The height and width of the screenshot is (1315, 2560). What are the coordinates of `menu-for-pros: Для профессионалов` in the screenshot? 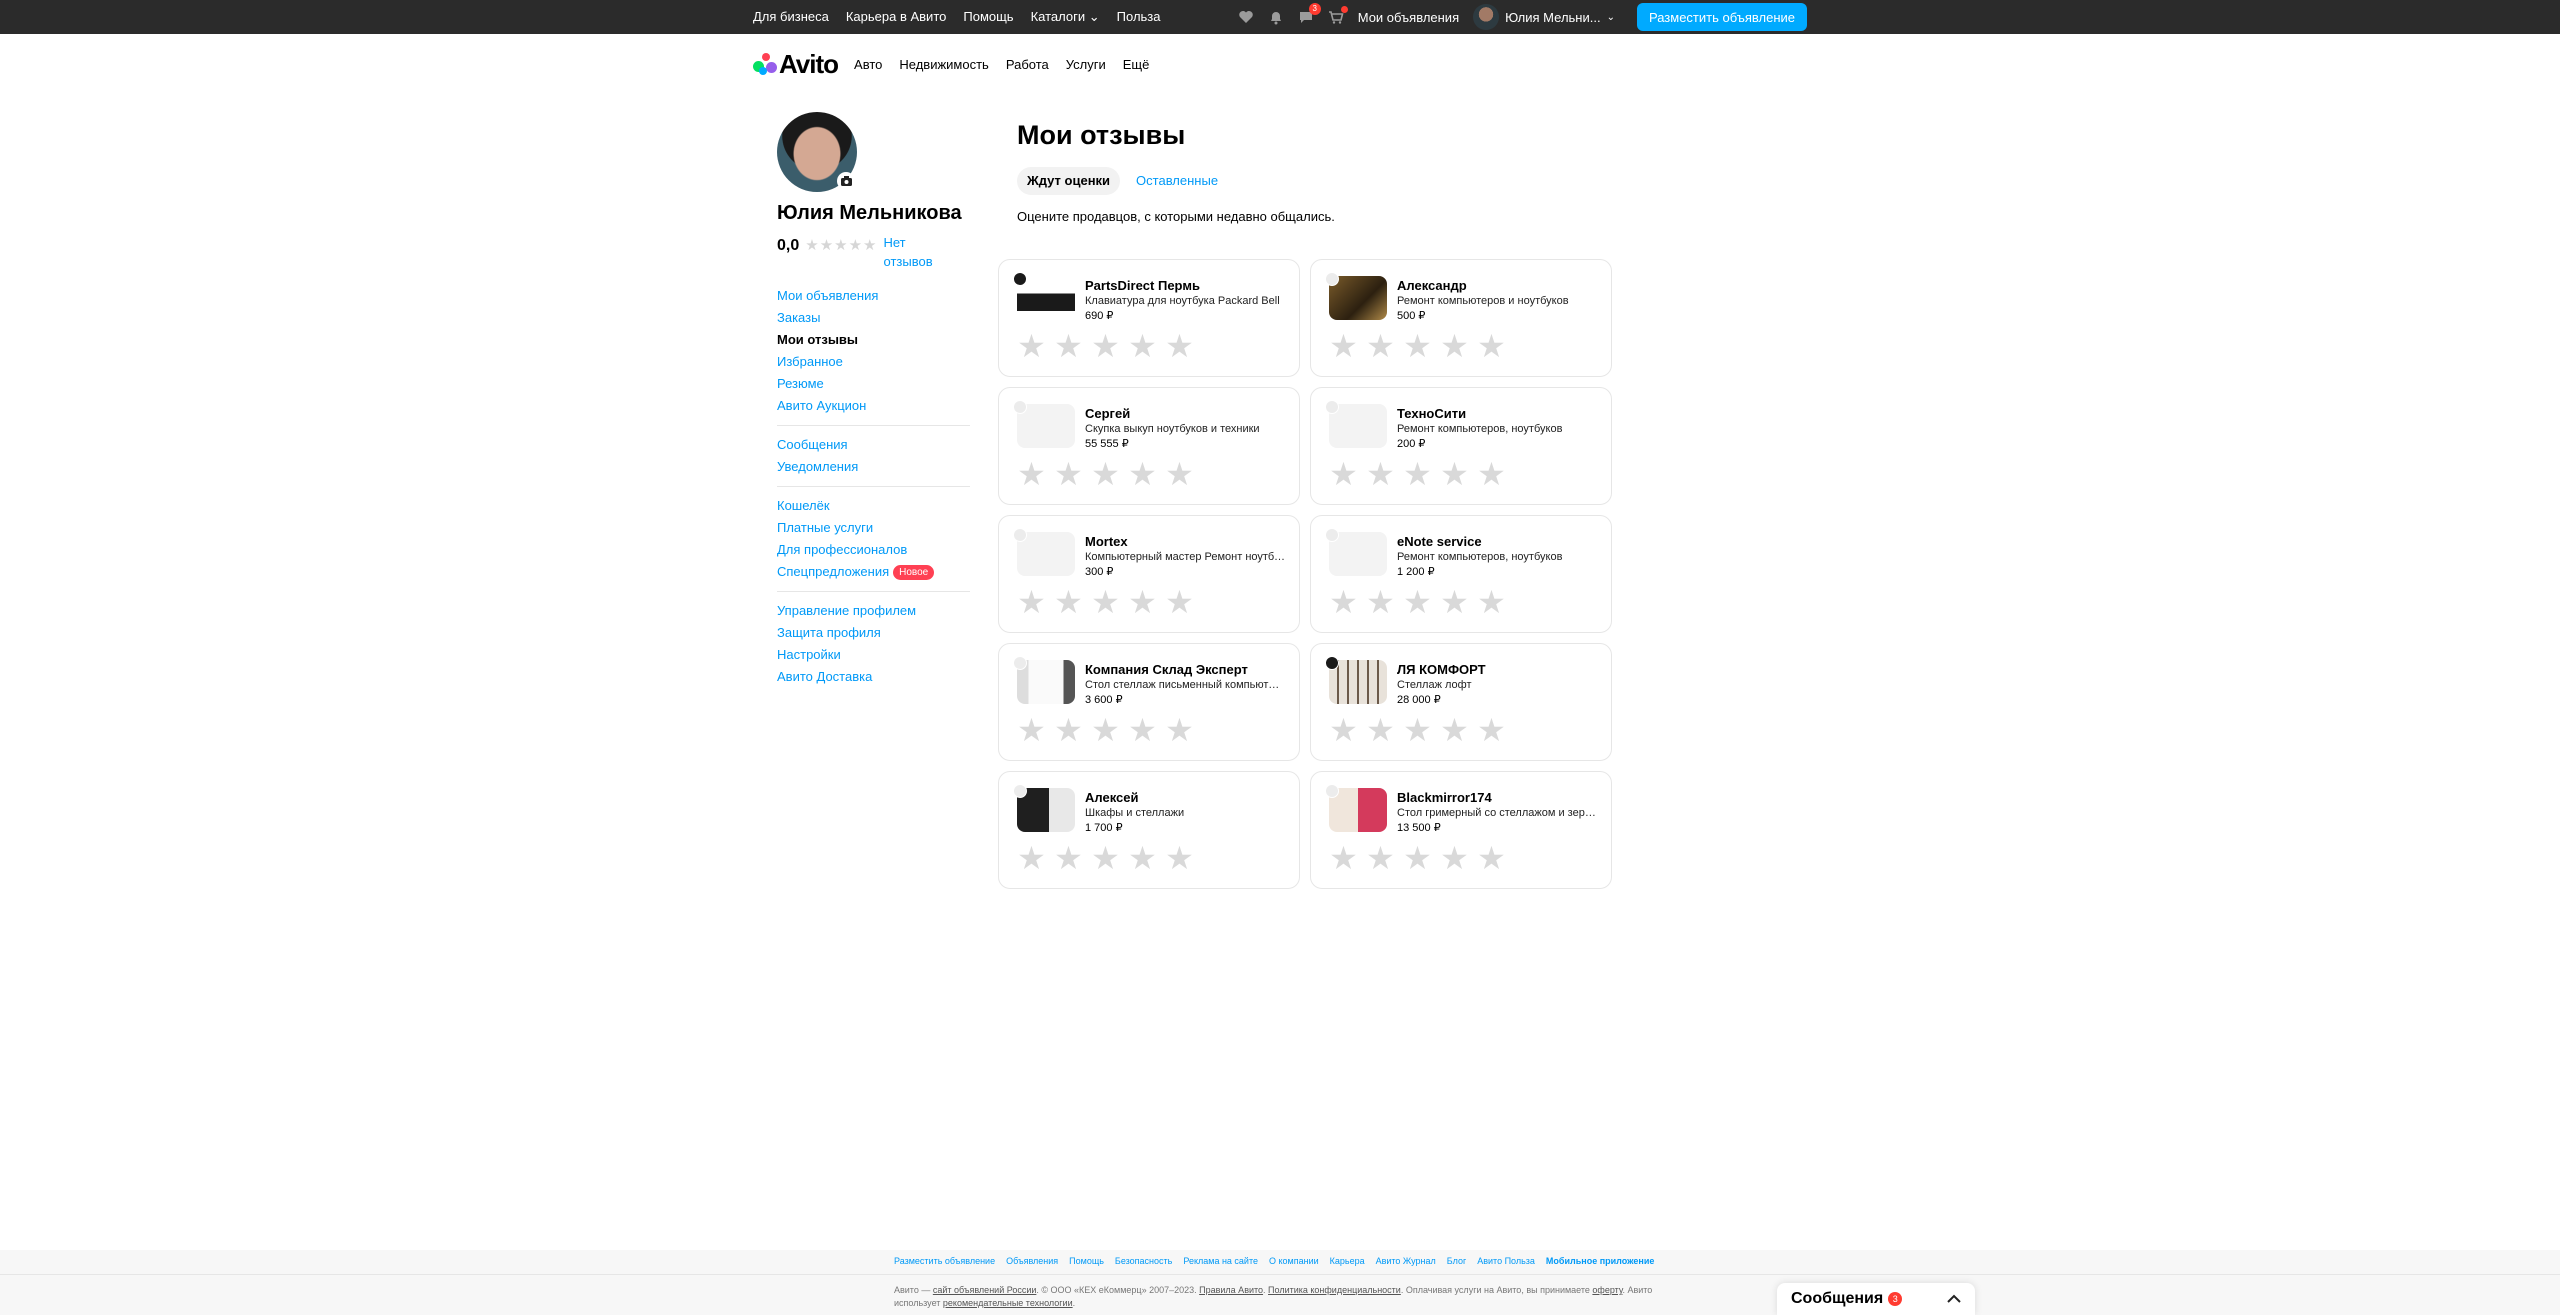 It's located at (873, 550).